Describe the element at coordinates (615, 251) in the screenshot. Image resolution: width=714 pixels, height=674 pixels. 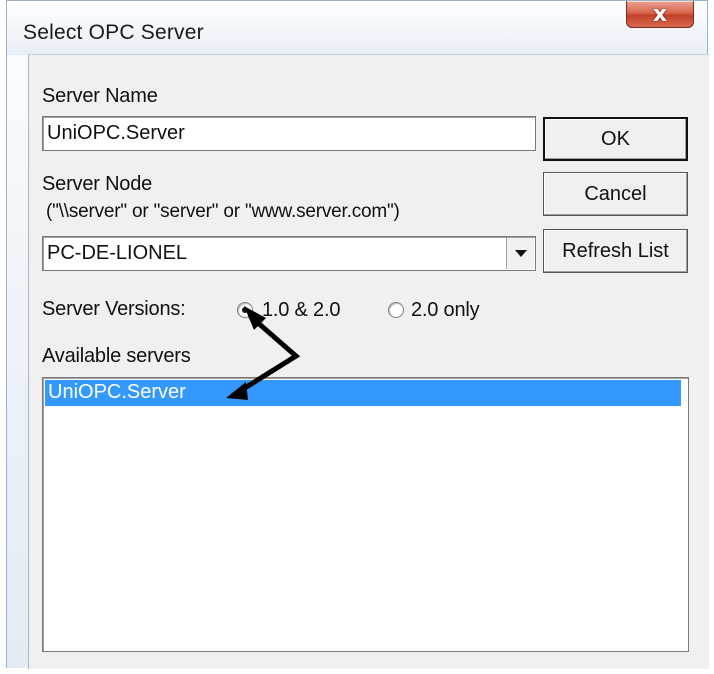
I see `refresh-list-button: Refresh List` at that location.